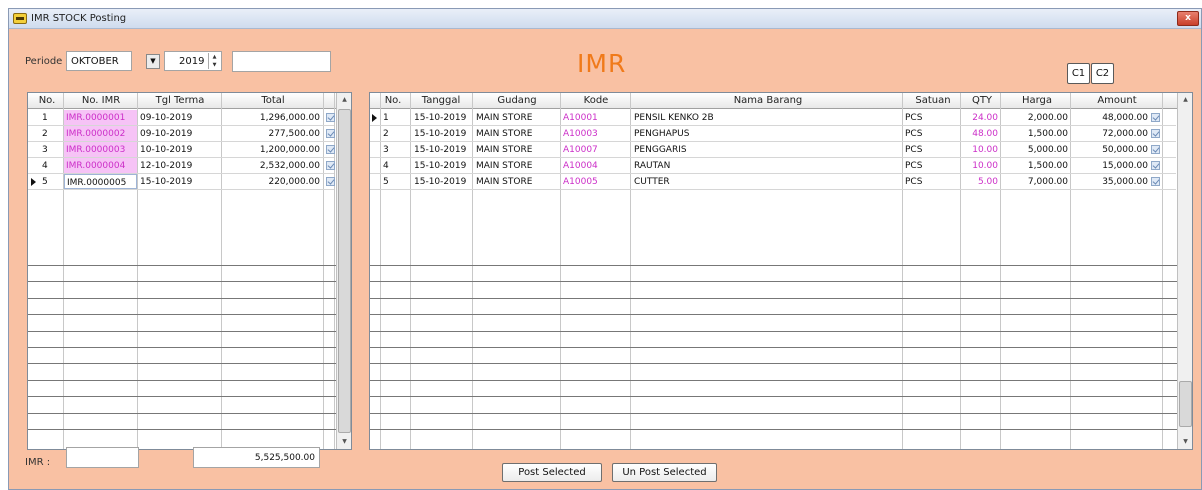  Describe the element at coordinates (1102, 73) in the screenshot. I see `c2-button: C2` at that location.